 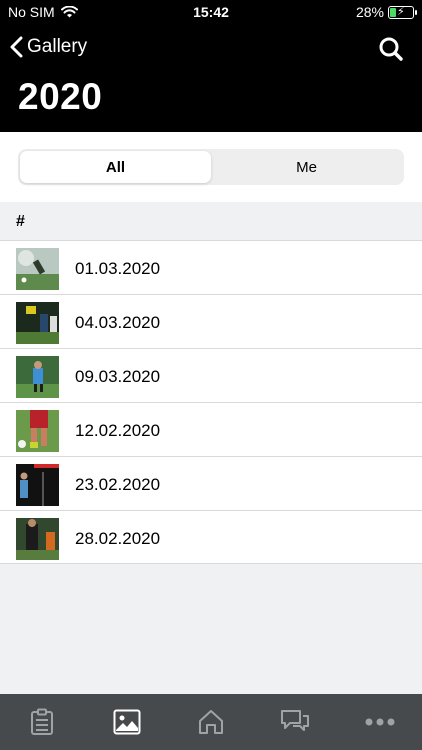 What do you see at coordinates (211, 375) in the screenshot?
I see `list-item: 09.03.2020` at bounding box center [211, 375].